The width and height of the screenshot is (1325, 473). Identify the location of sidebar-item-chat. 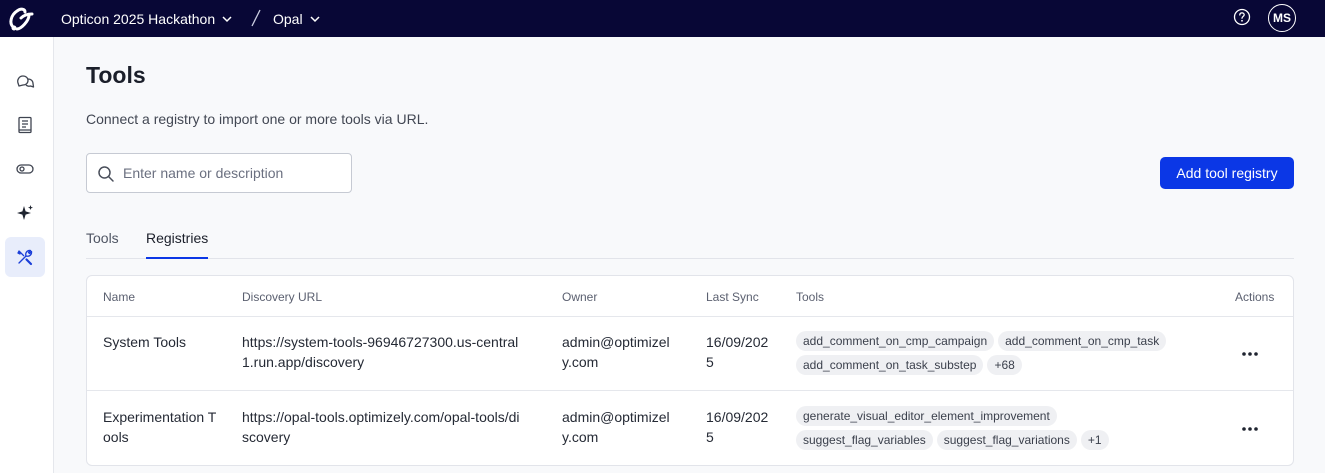
(25, 81).